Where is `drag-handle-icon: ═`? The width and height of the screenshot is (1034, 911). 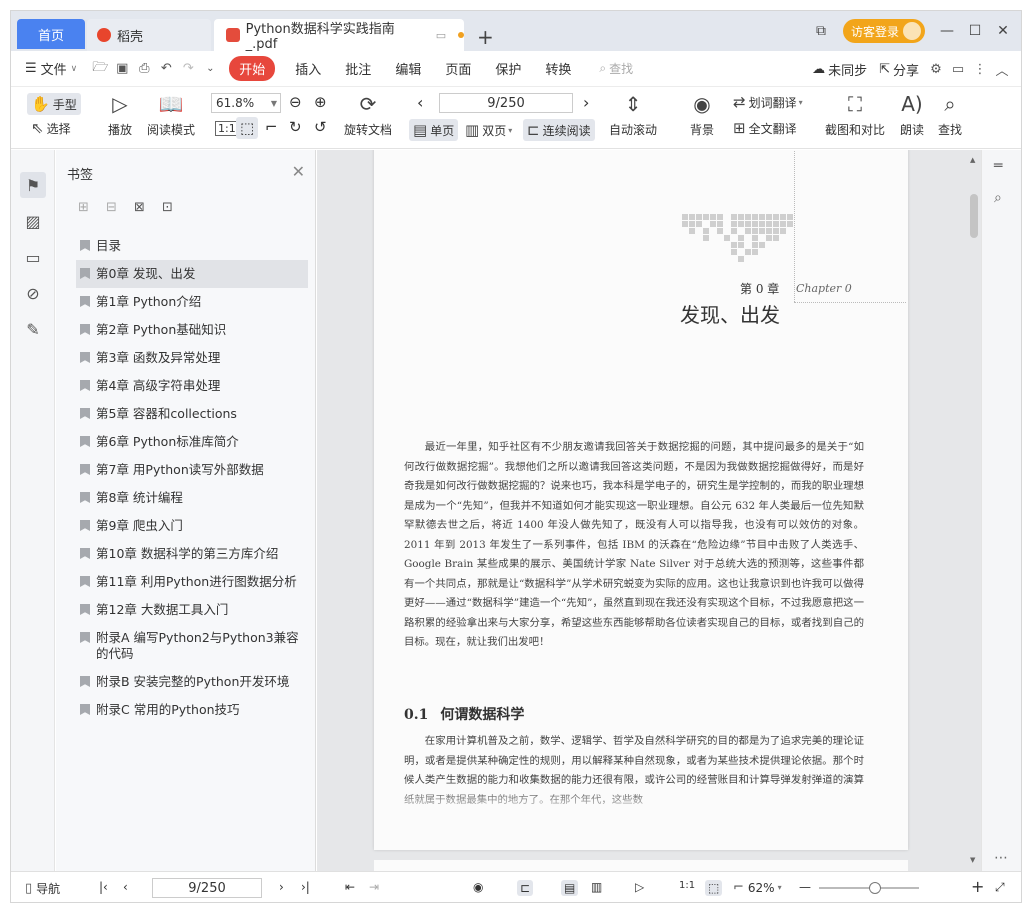 drag-handle-icon: ═ is located at coordinates (998, 166).